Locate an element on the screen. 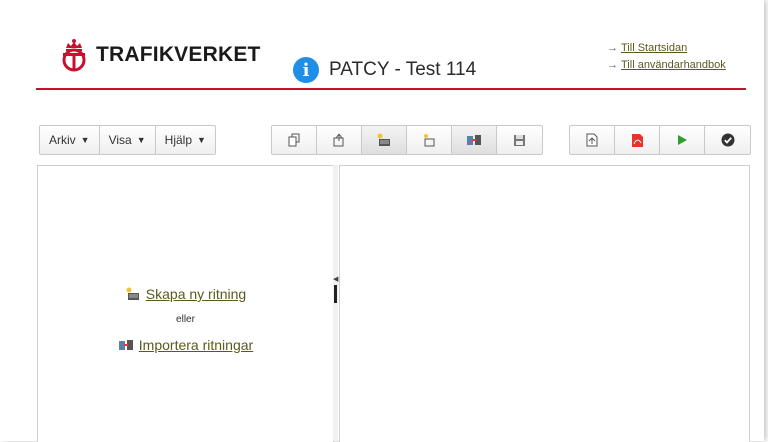 This screenshot has width=768, height=442. pdf-icon is located at coordinates (637, 140).